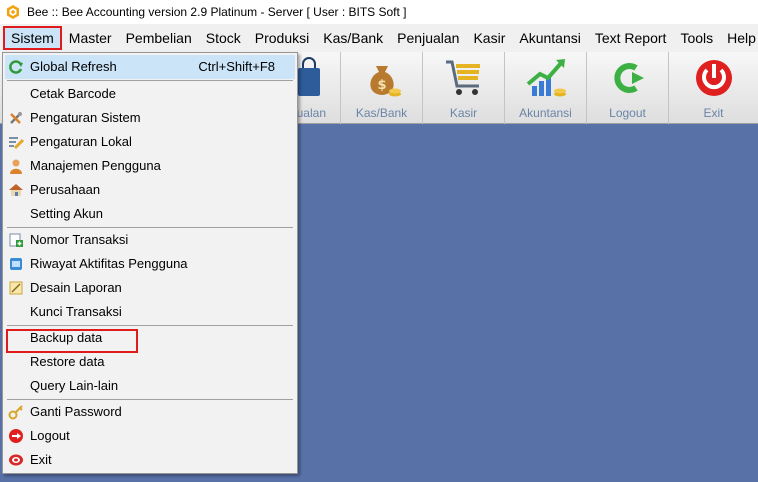 This screenshot has width=758, height=482. I want to click on menu-item-kunci-transaksi: Kunci Transaksi, so click(150, 312).